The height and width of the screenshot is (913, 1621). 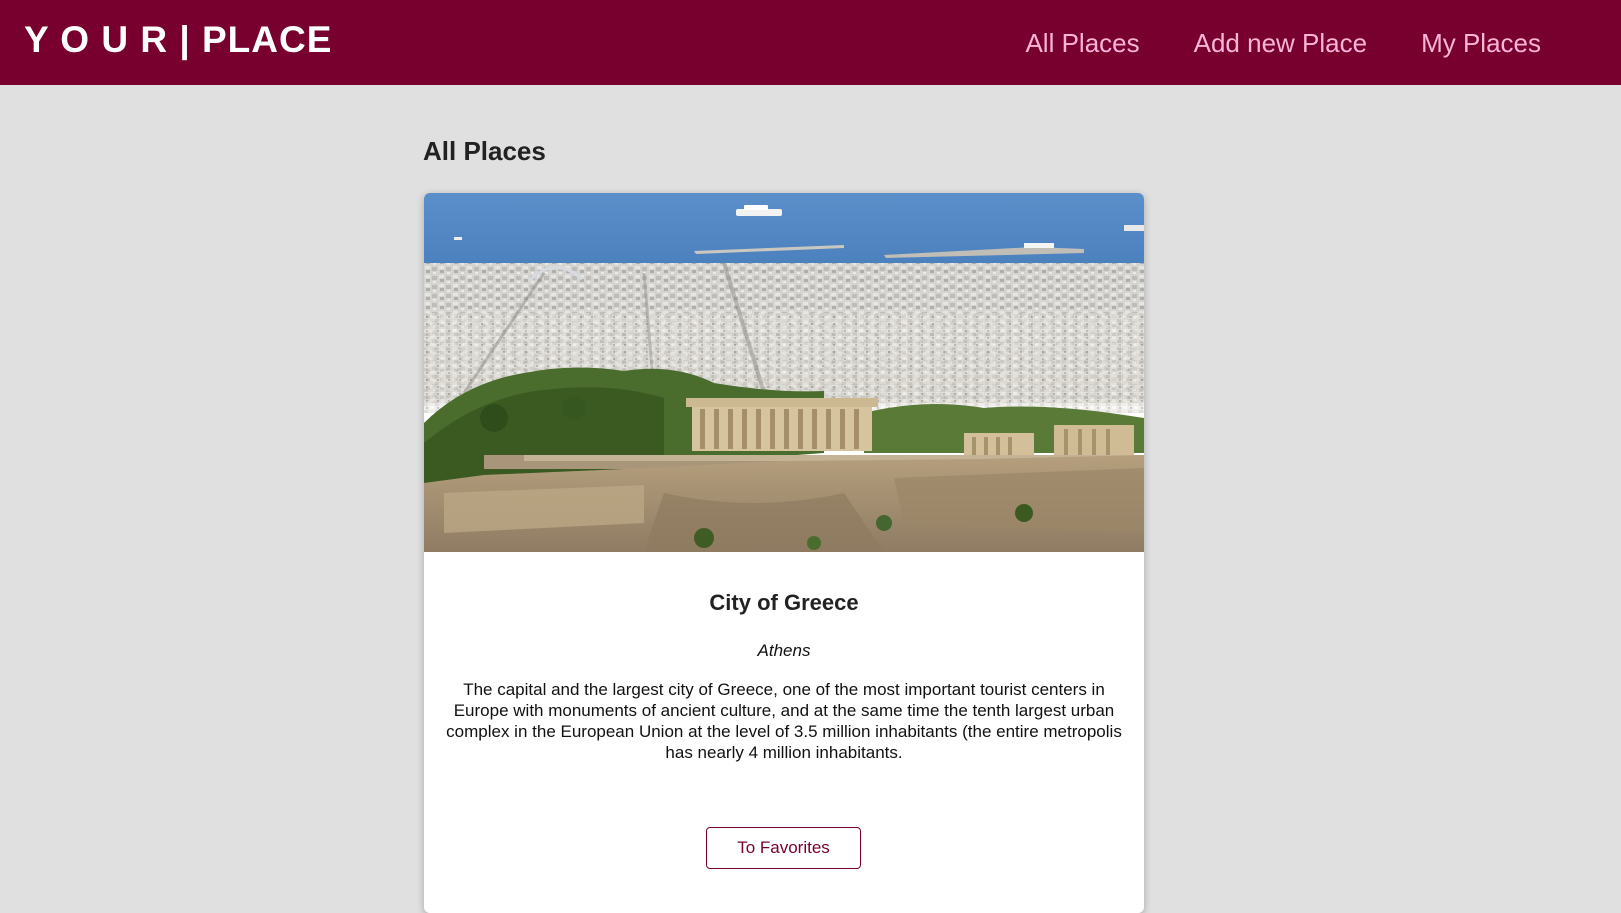 I want to click on main-navigation: All Places Add new Place My Places, so click(x=1256, y=42).